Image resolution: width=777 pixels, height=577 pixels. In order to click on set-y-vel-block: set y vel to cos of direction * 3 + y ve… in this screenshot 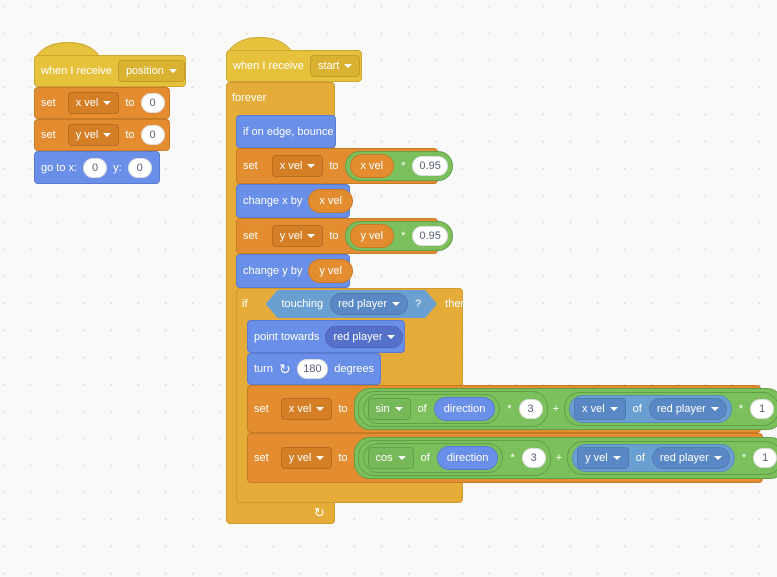, I will do `click(512, 458)`.